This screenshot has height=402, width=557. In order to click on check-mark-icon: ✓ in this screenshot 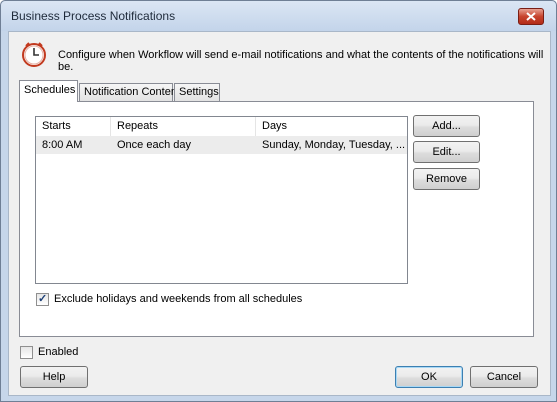, I will do `click(43, 298)`.